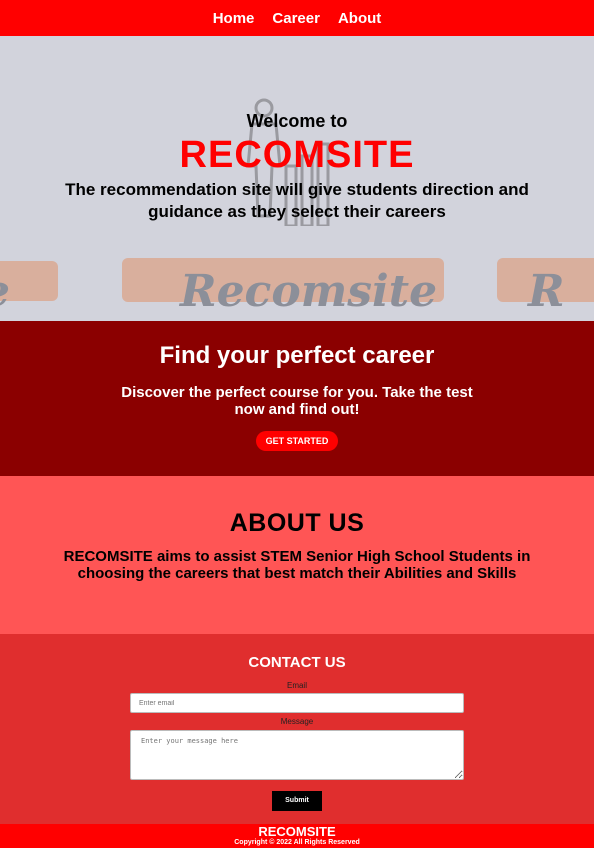  I want to click on hero-brand-title: RECOMSITE, so click(297, 155).